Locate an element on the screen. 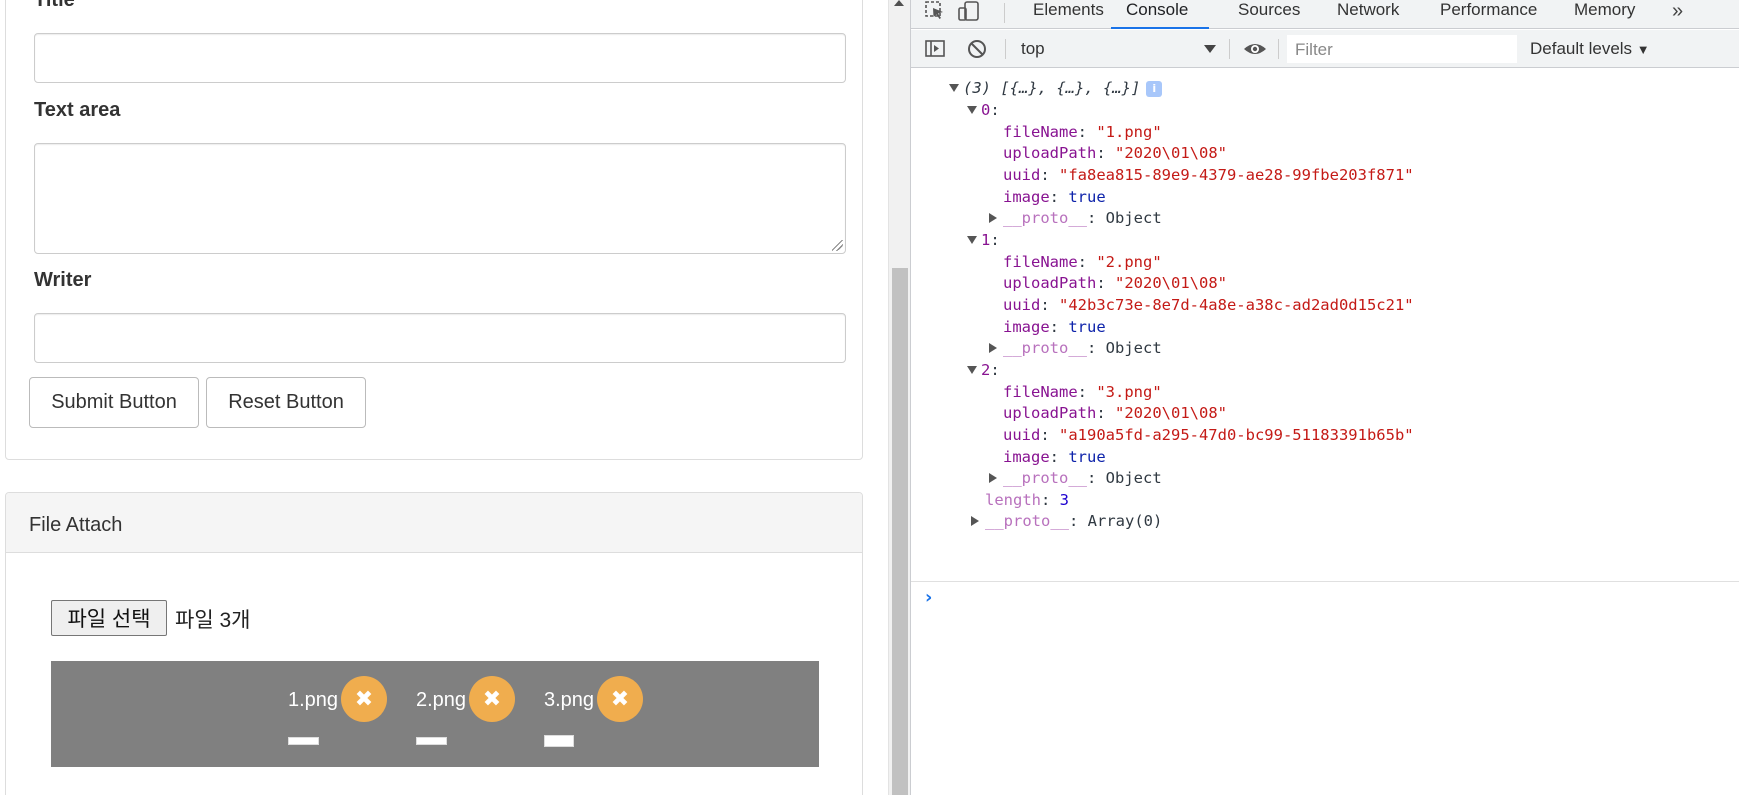  array-index-row: 1: is located at coordinates (983, 240).